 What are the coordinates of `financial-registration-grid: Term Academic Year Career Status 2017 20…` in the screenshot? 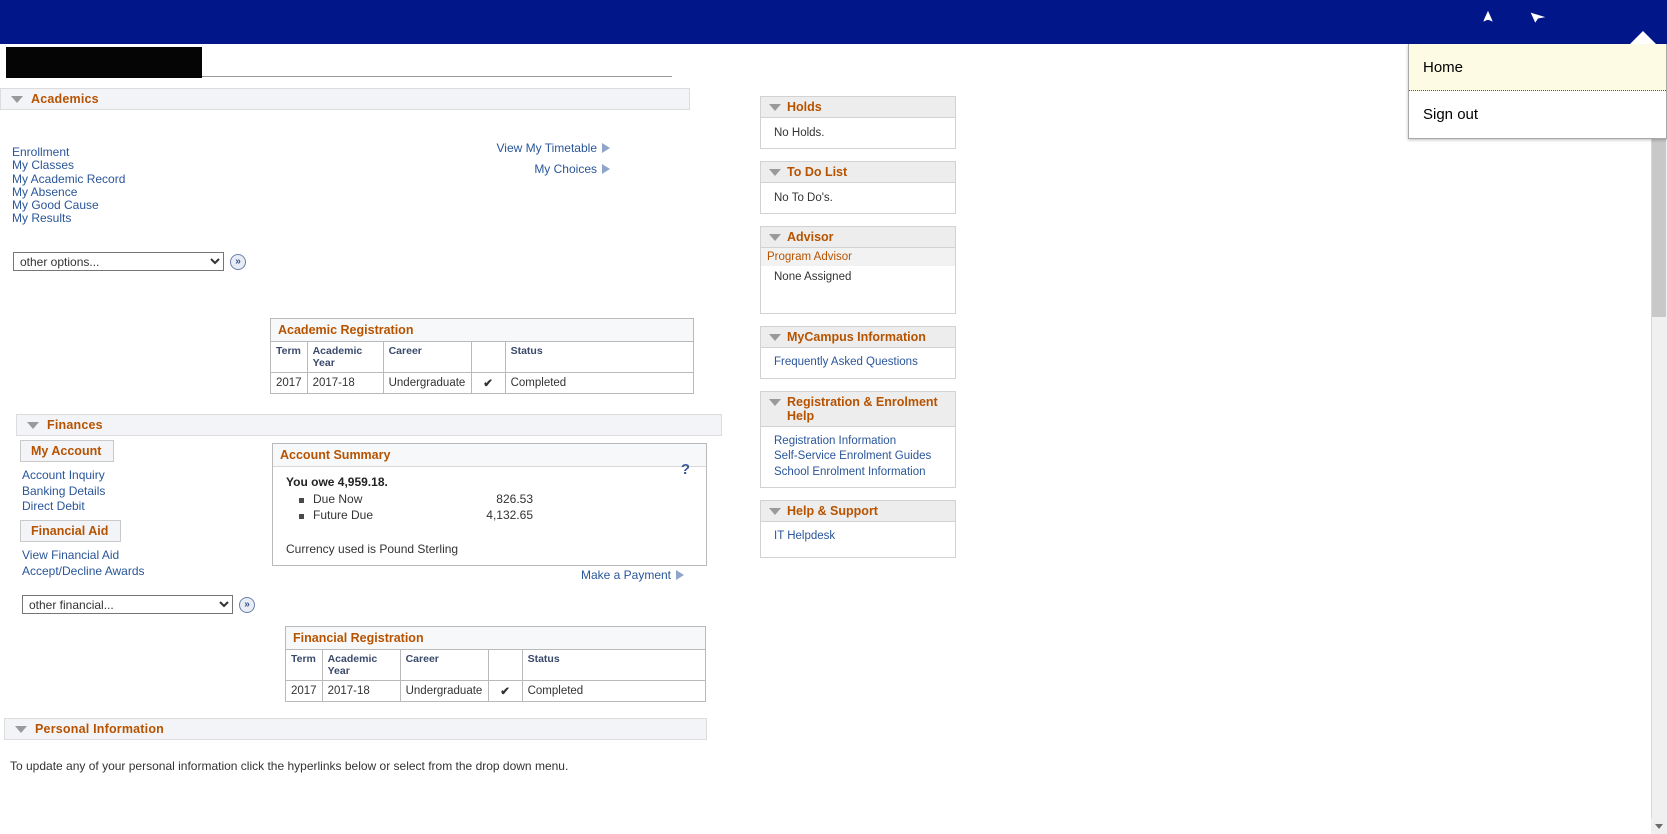 It's located at (495, 675).